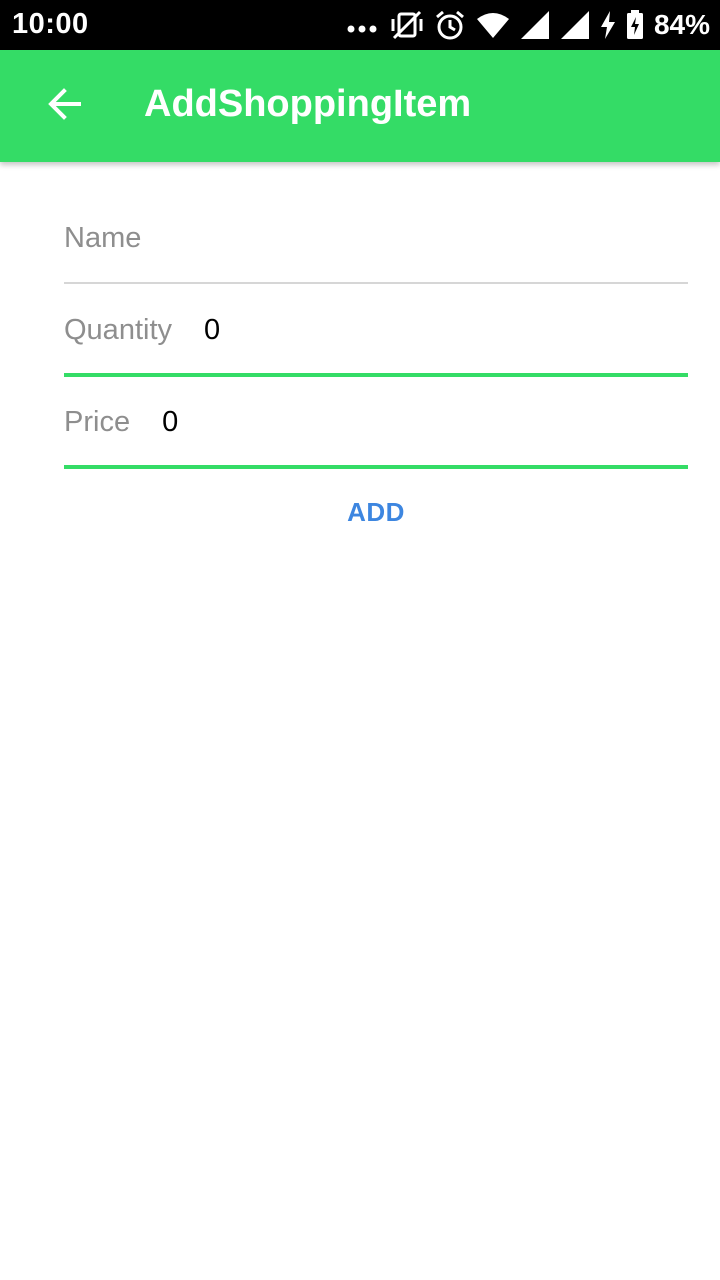 Image resolution: width=720 pixels, height=1280 pixels. I want to click on price-underline, so click(376, 467).